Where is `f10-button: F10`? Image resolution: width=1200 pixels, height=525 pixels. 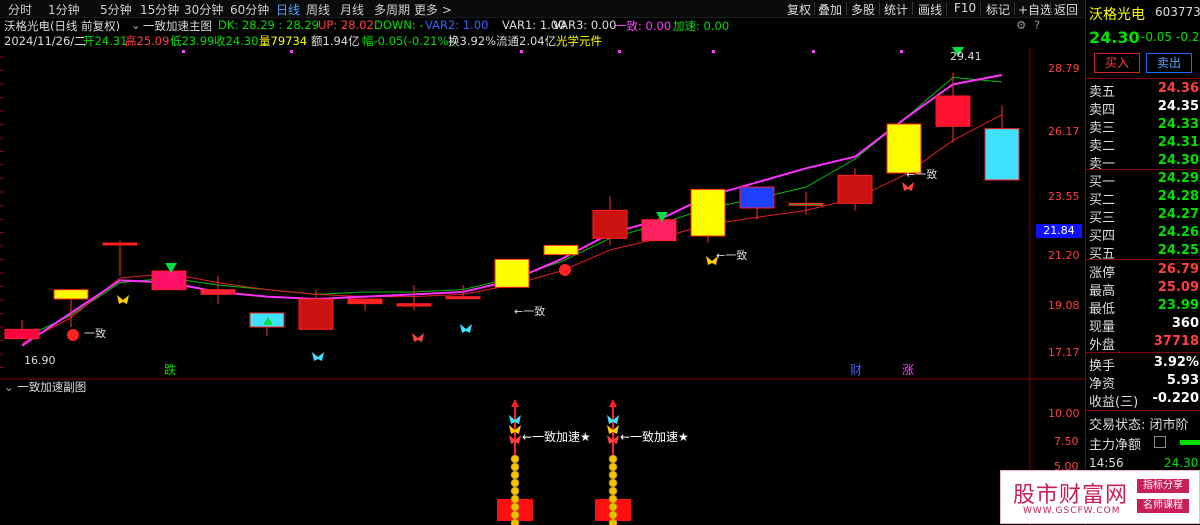 f10-button: F10 is located at coordinates (965, 8).